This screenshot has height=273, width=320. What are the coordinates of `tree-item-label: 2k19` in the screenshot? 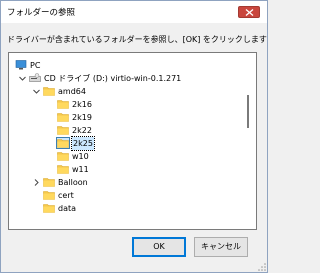 It's located at (82, 117).